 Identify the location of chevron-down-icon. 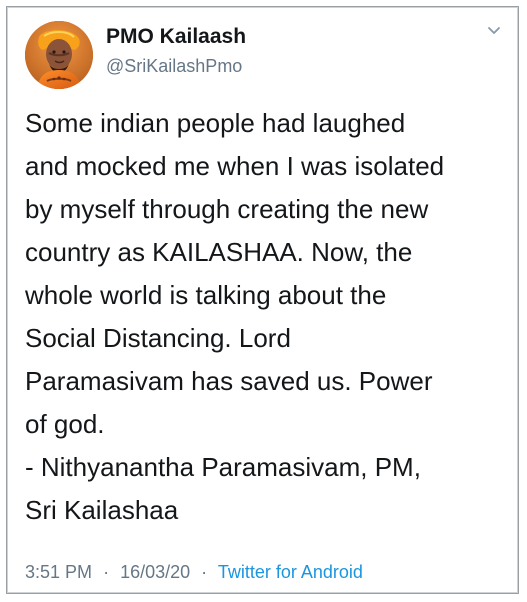
(494, 32).